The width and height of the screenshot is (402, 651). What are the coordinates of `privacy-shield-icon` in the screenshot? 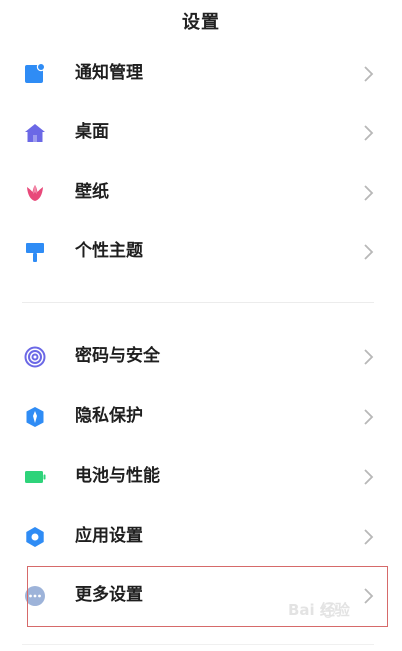 It's located at (35, 417).